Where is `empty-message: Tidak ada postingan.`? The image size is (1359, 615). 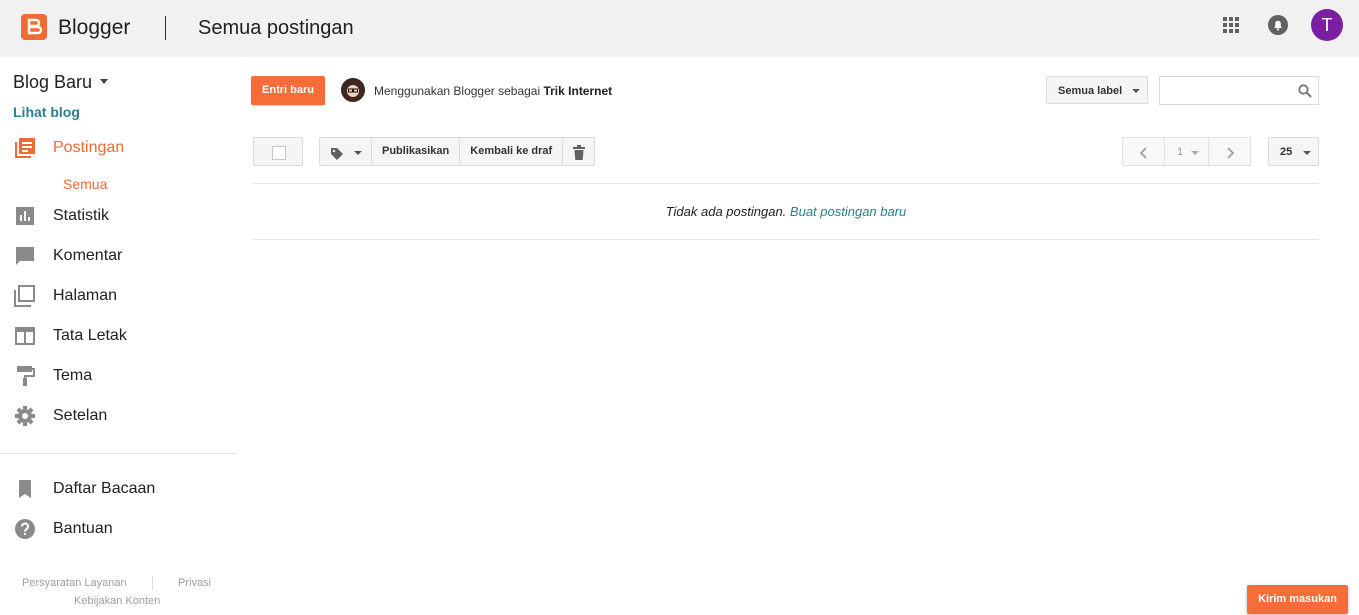
empty-message: Tidak ada postingan. is located at coordinates (726, 211).